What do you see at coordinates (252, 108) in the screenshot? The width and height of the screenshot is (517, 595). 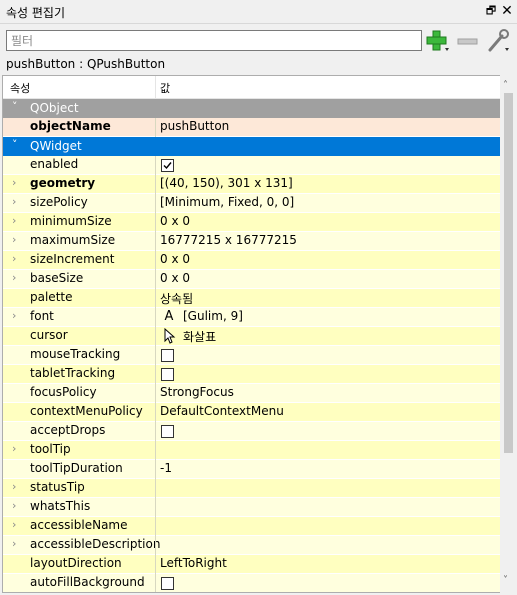 I see `group-qobject: ˅ QObject` at bounding box center [252, 108].